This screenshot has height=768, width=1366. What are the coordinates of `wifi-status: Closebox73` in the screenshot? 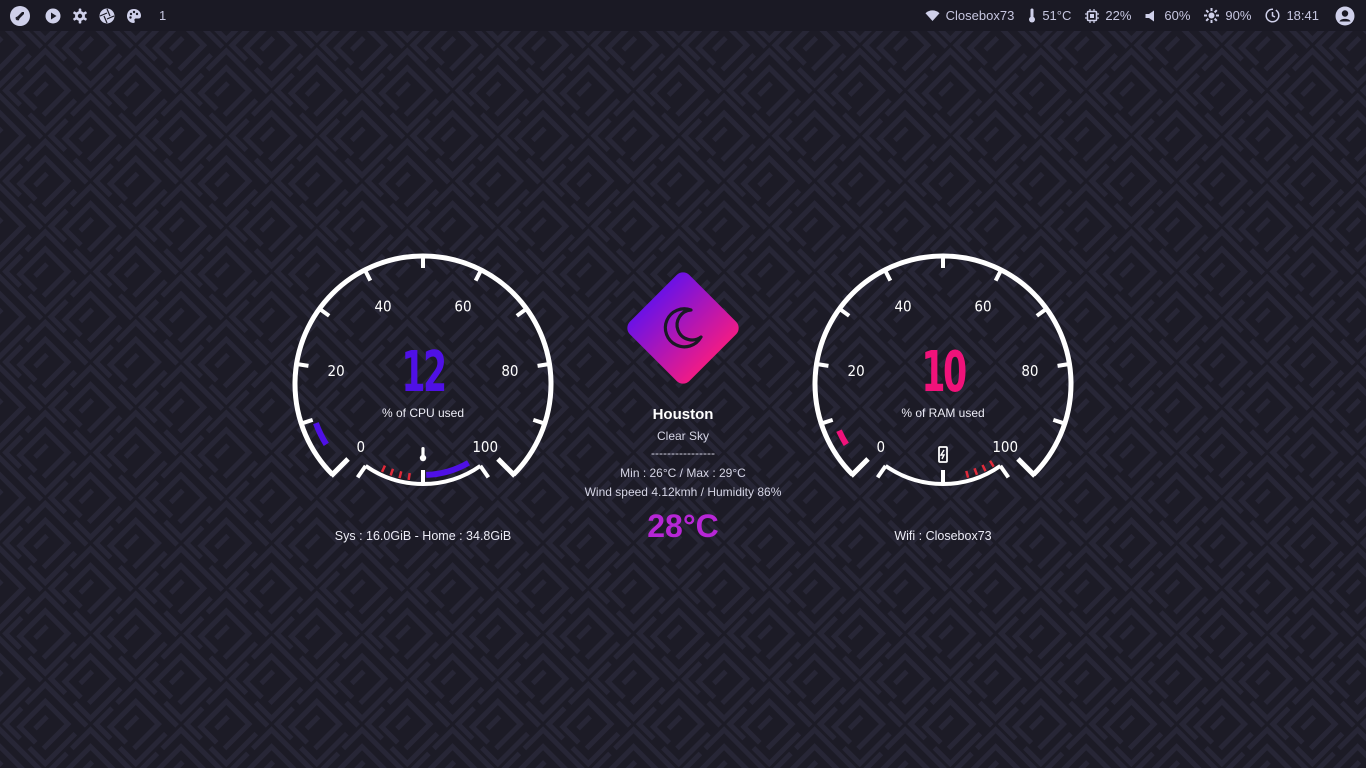 It's located at (970, 15).